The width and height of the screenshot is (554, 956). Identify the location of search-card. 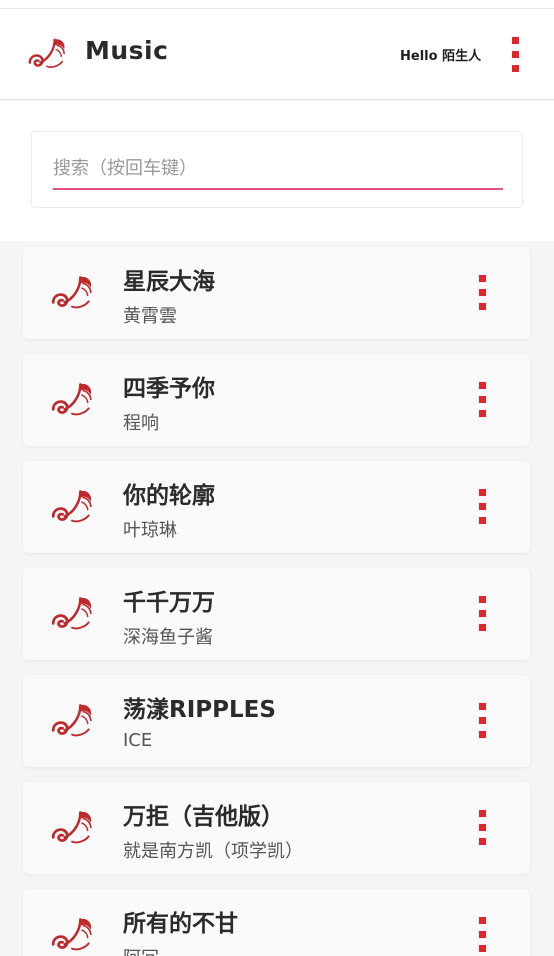
(277, 169).